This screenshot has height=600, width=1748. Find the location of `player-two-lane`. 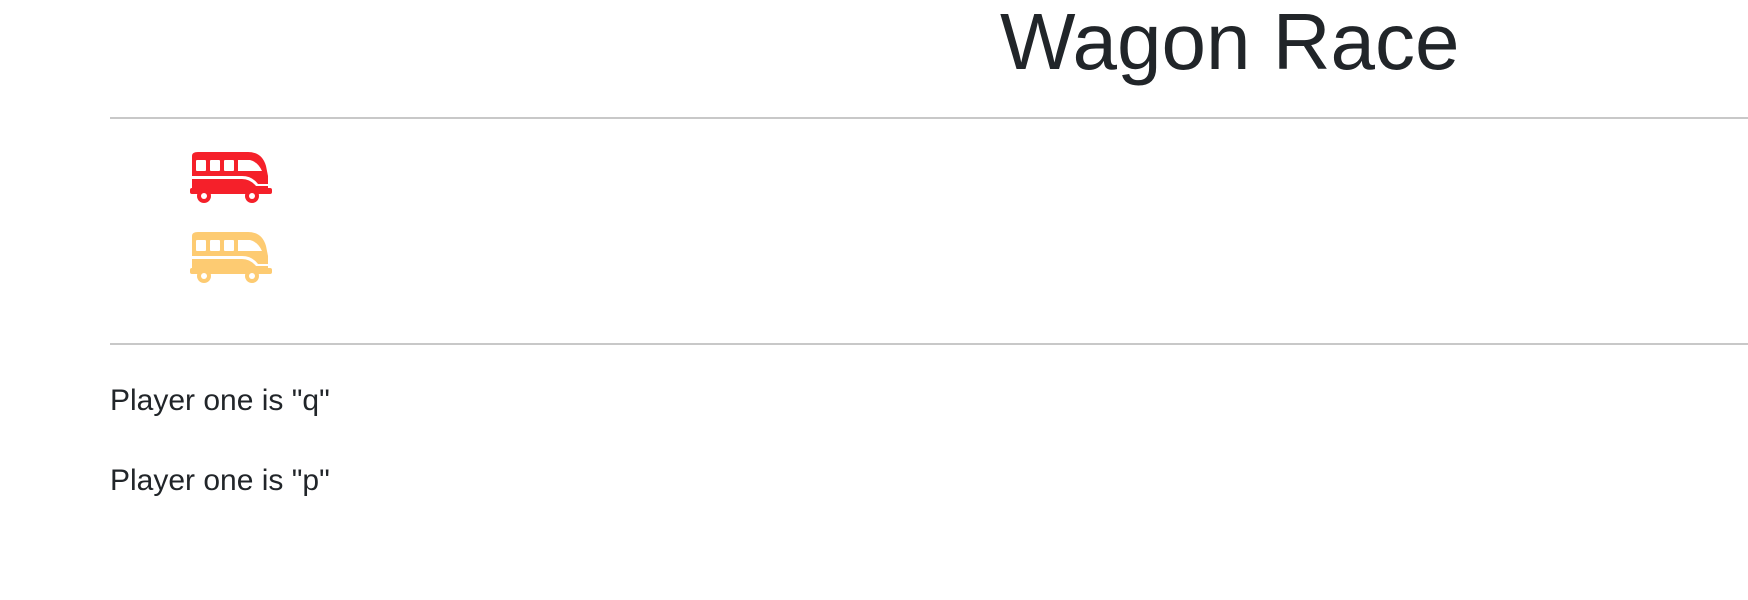

player-two-lane is located at coordinates (231, 257).